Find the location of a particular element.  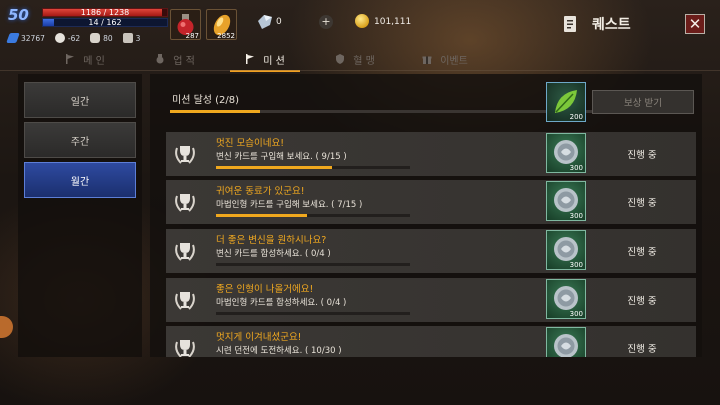

mp-bar: 14 / 162 is located at coordinates (105, 22).